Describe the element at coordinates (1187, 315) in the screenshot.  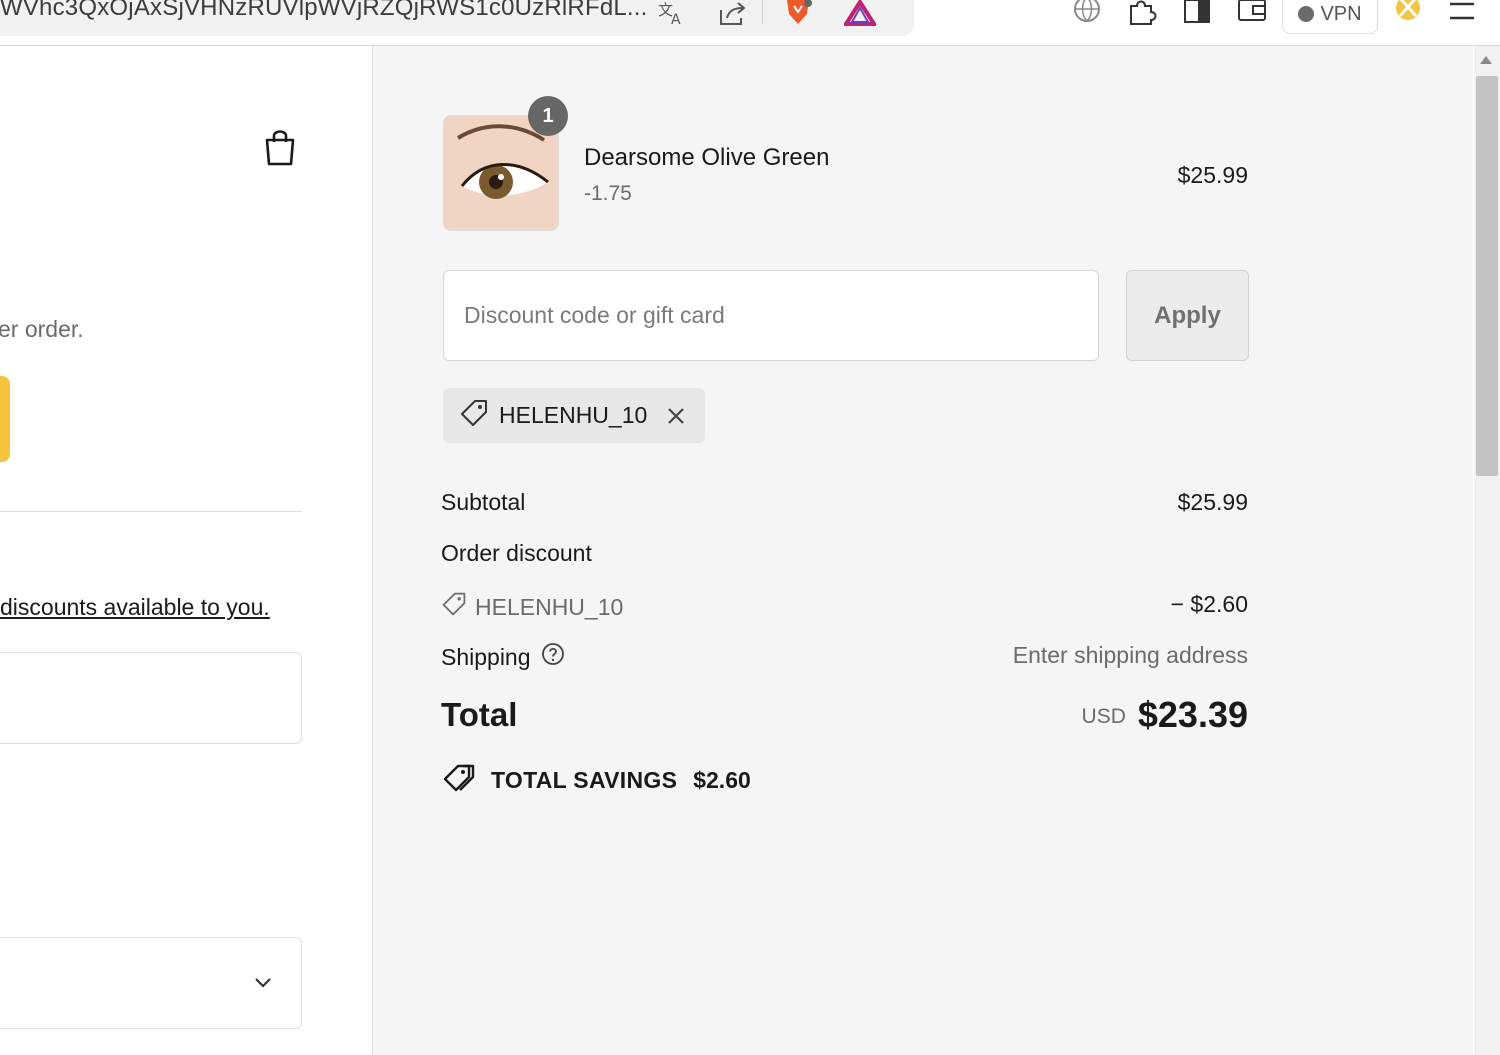
I see `apply-button: Apply` at that location.